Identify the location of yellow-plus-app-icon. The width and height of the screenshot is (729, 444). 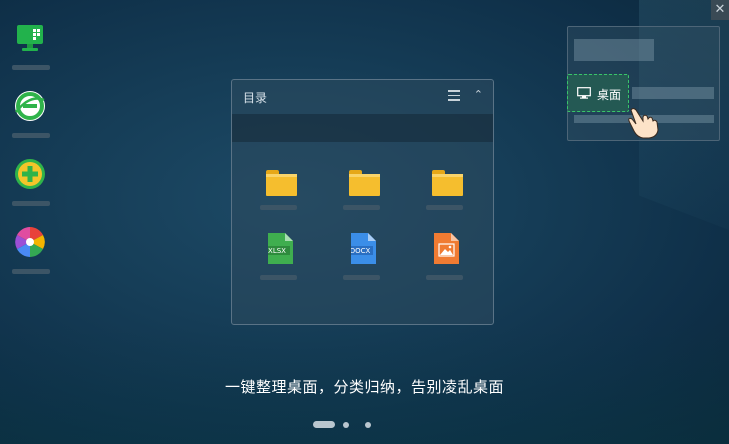
(30, 174).